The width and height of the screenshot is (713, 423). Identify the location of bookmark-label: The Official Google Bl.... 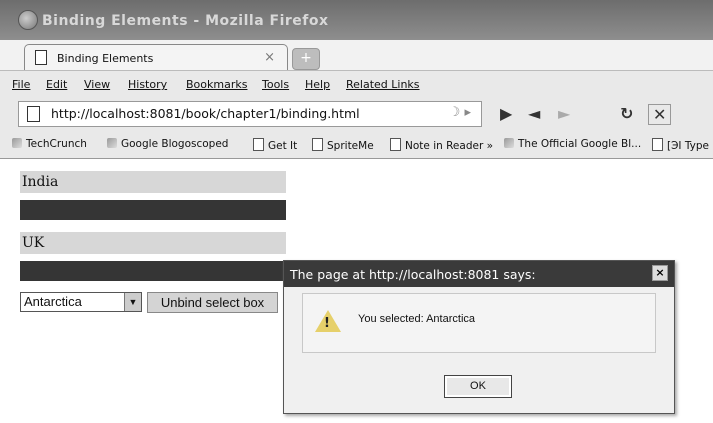
(580, 144).